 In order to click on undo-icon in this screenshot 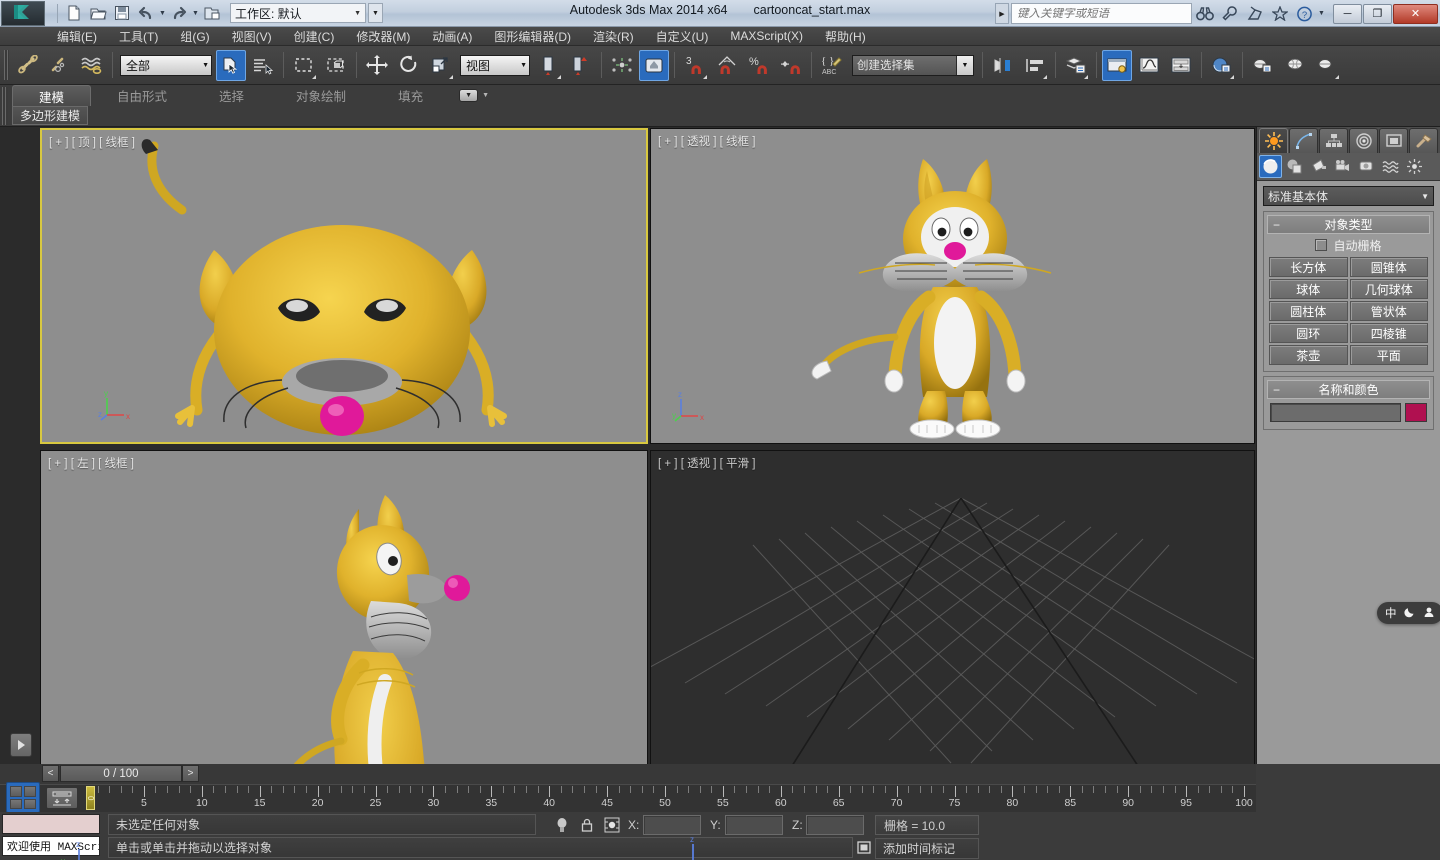, I will do `click(146, 13)`.